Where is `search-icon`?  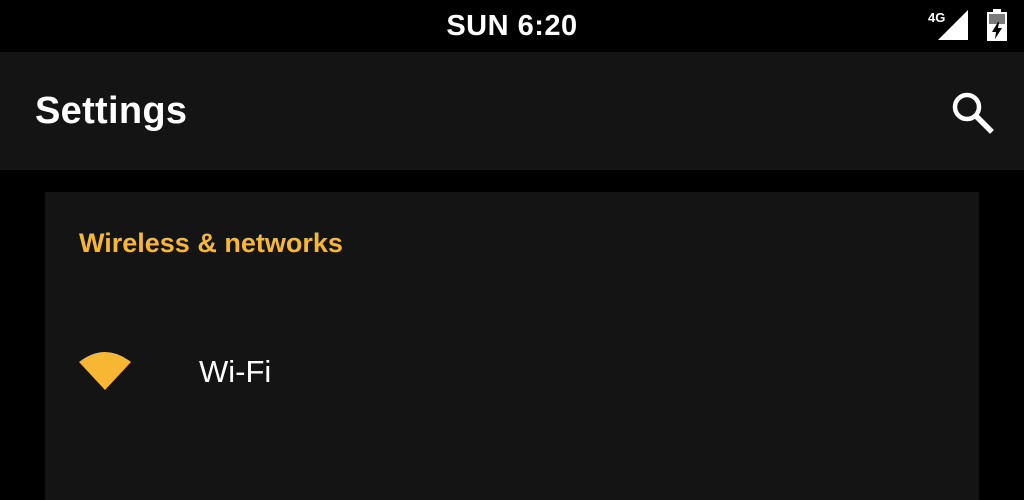 search-icon is located at coordinates (973, 113).